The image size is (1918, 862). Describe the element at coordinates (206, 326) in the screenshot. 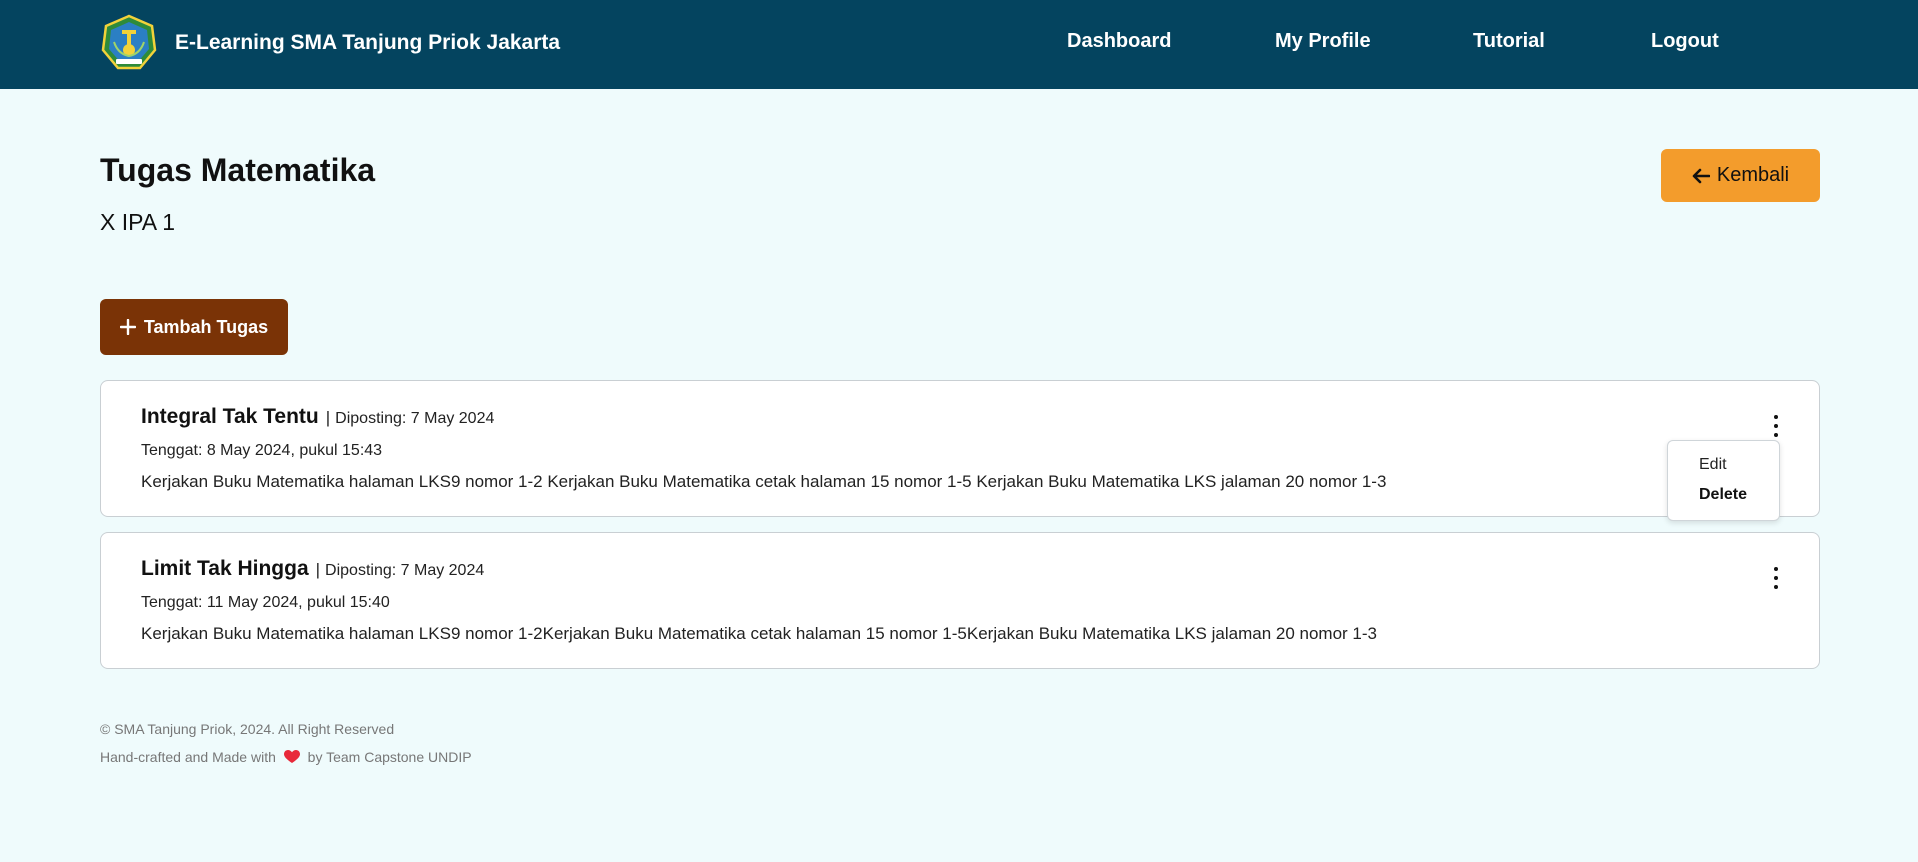

I see `add-task-label: Tambah Tugas` at that location.